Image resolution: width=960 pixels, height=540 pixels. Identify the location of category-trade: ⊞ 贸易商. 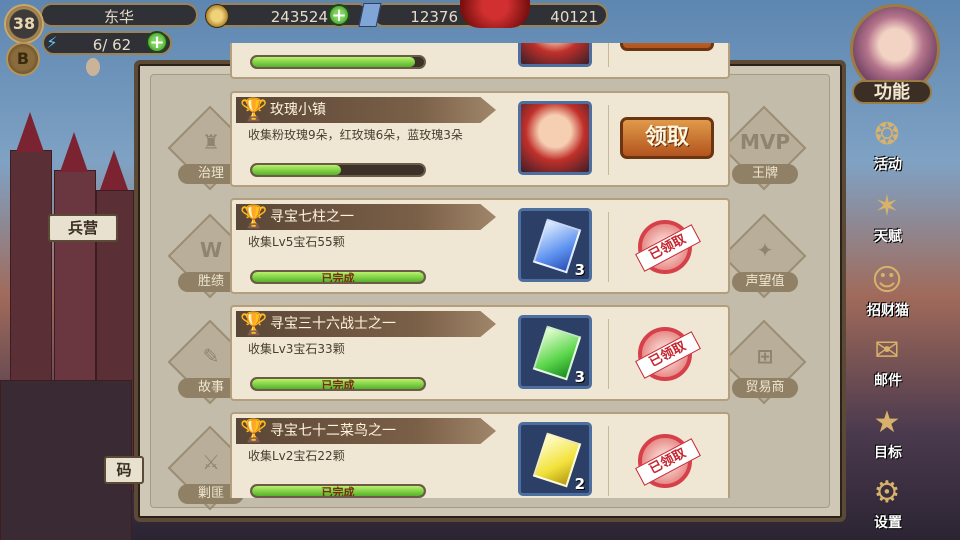
(764, 362).